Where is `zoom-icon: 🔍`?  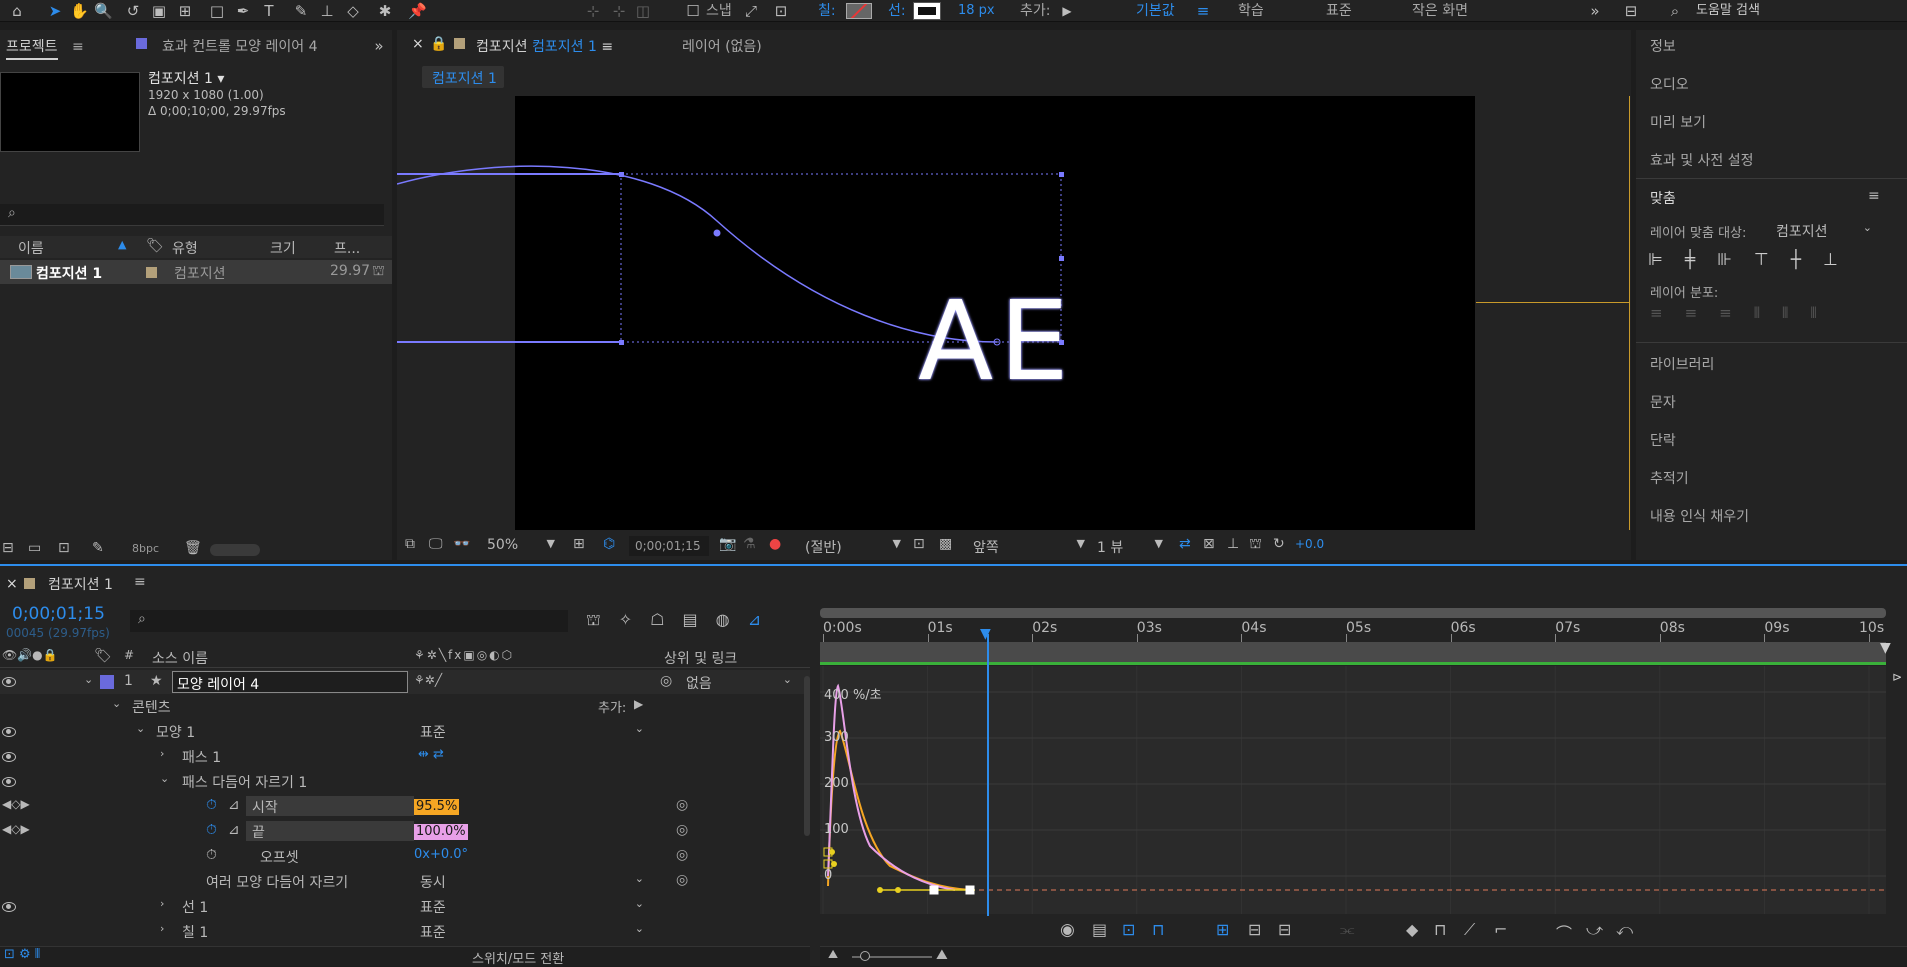 zoom-icon: 🔍 is located at coordinates (103, 11).